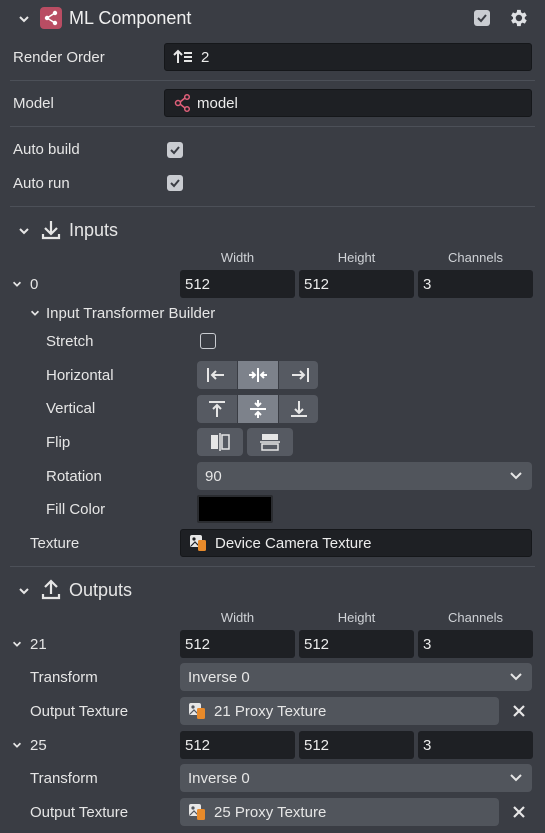 This screenshot has width=545, height=833. What do you see at coordinates (94, 230) in the screenshot?
I see `inputs-section-title: Inputs` at bounding box center [94, 230].